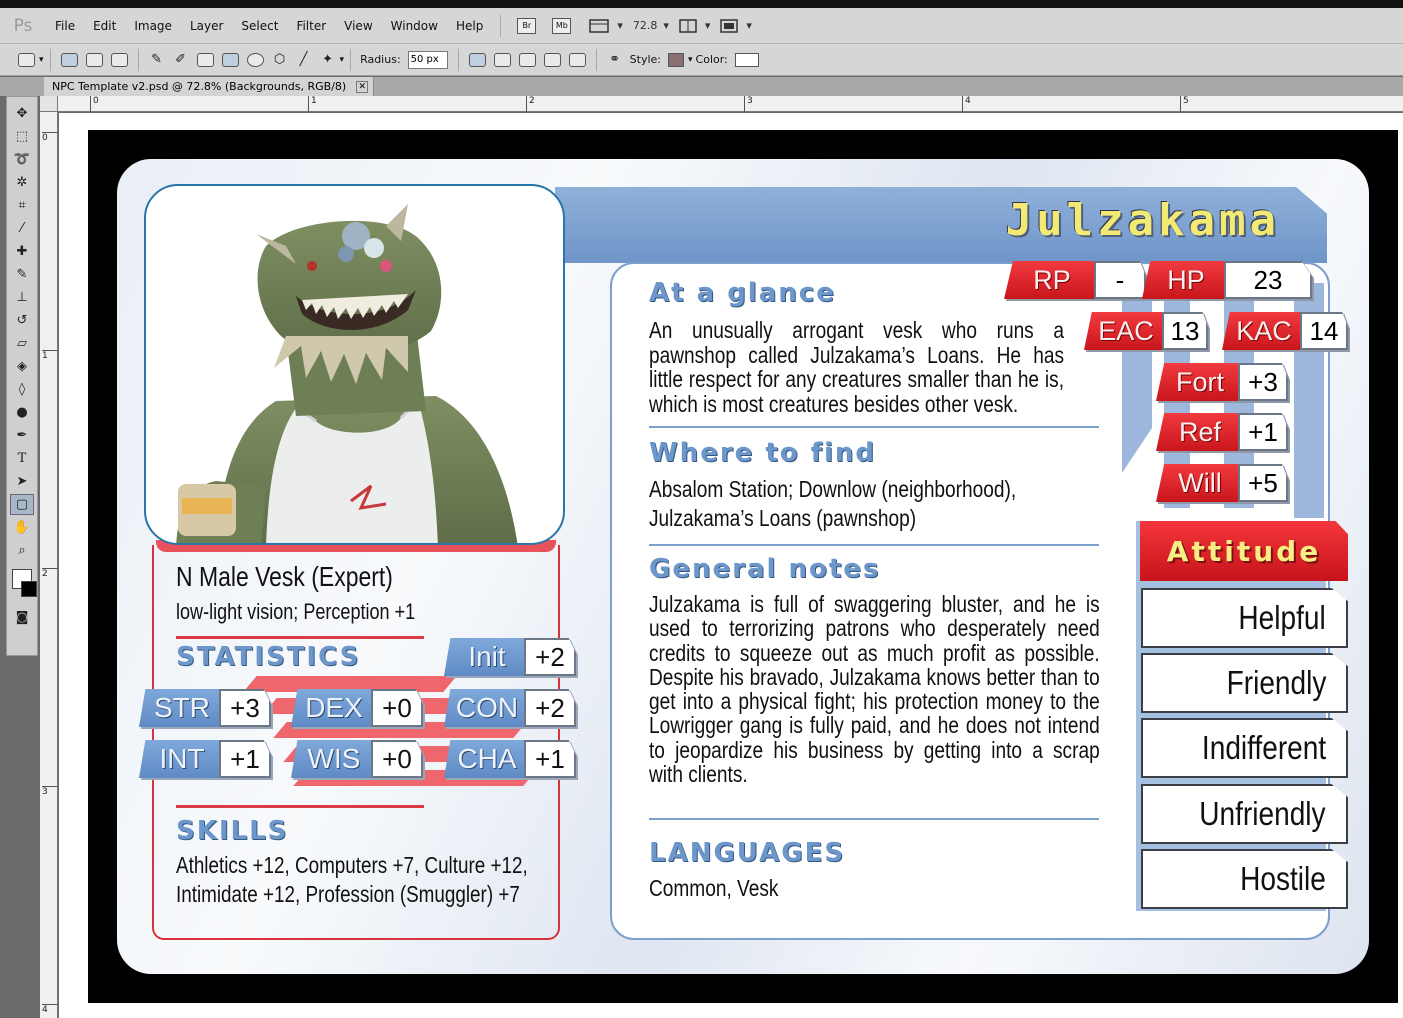 The width and height of the screenshot is (1403, 1018). I want to click on stat-label: Fort, so click(1197, 382).